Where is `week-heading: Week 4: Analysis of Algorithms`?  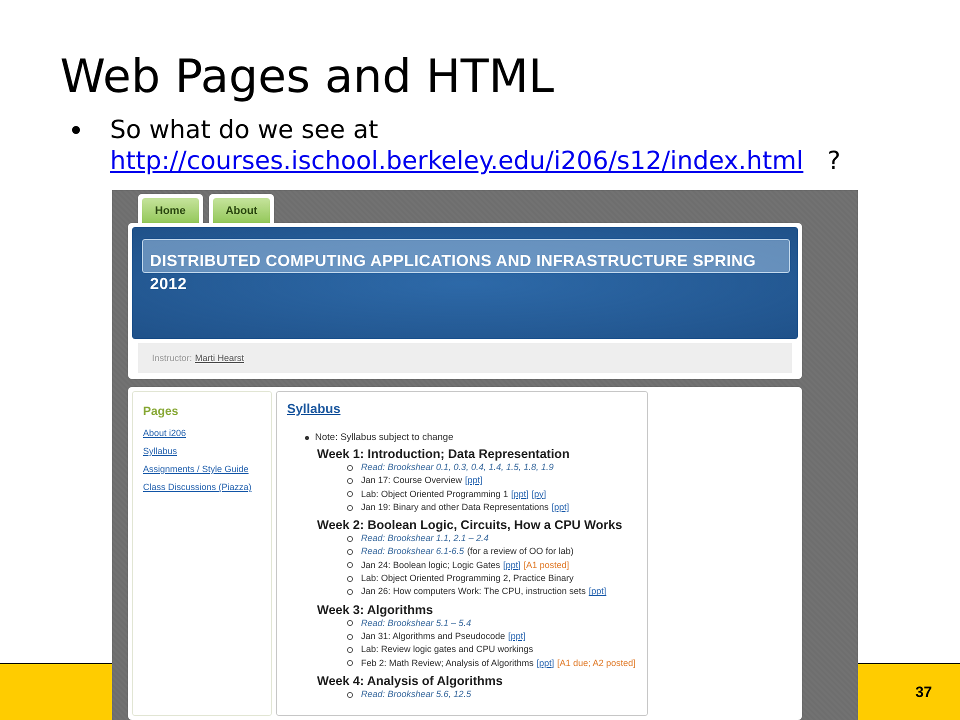
week-heading: Week 4: Analysis of Algorithms is located at coordinates (410, 681).